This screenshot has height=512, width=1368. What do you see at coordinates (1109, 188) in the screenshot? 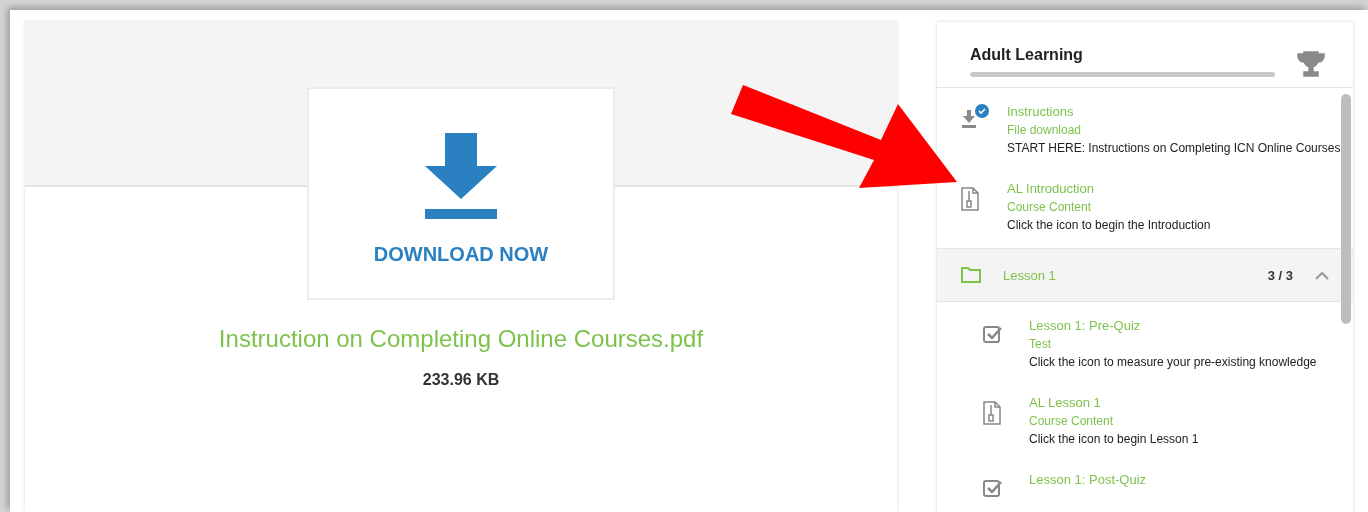
I see `item-title-link: AL Introduction` at bounding box center [1109, 188].